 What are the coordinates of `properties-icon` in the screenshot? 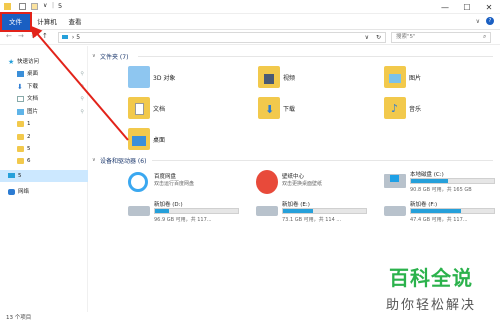 It's located at (22, 6).